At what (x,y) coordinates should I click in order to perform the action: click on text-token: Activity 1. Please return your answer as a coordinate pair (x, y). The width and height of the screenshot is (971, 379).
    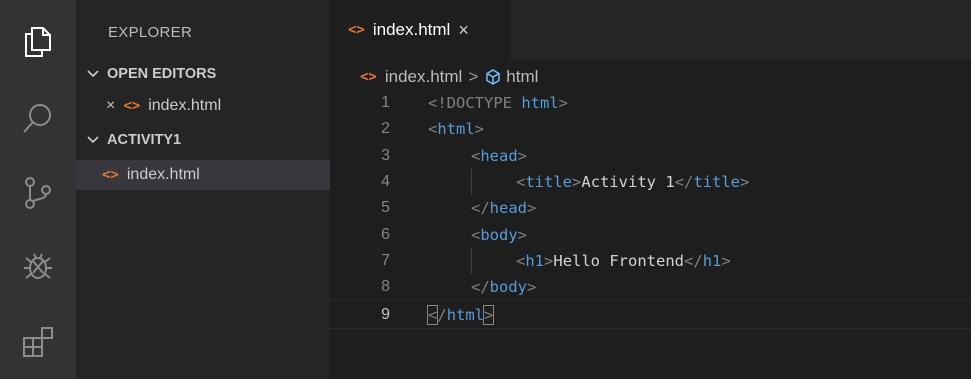
    Looking at the image, I should click on (628, 182).